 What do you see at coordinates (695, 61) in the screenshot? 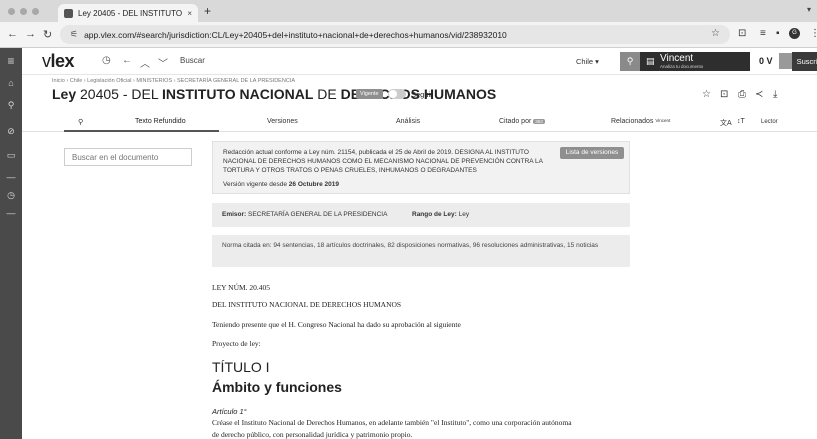
I see `vincent-assistant-button: ▤ Vincent Analiza tu documento` at bounding box center [695, 61].